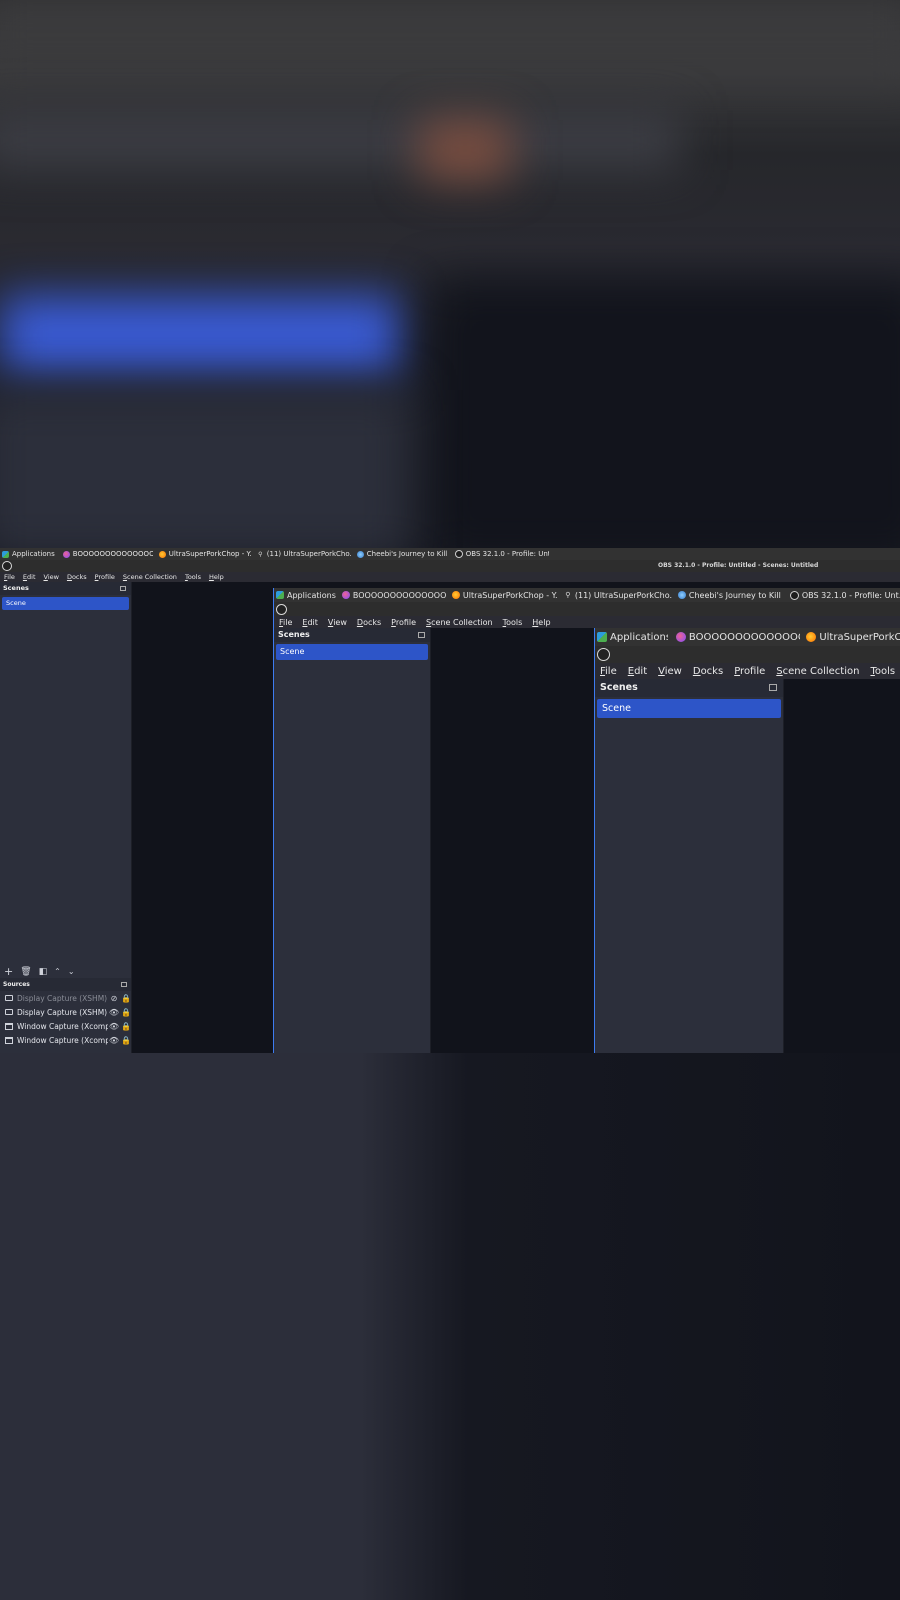 This screenshot has width=900, height=1600. I want to click on scene-list-item: Scene, so click(65, 603).